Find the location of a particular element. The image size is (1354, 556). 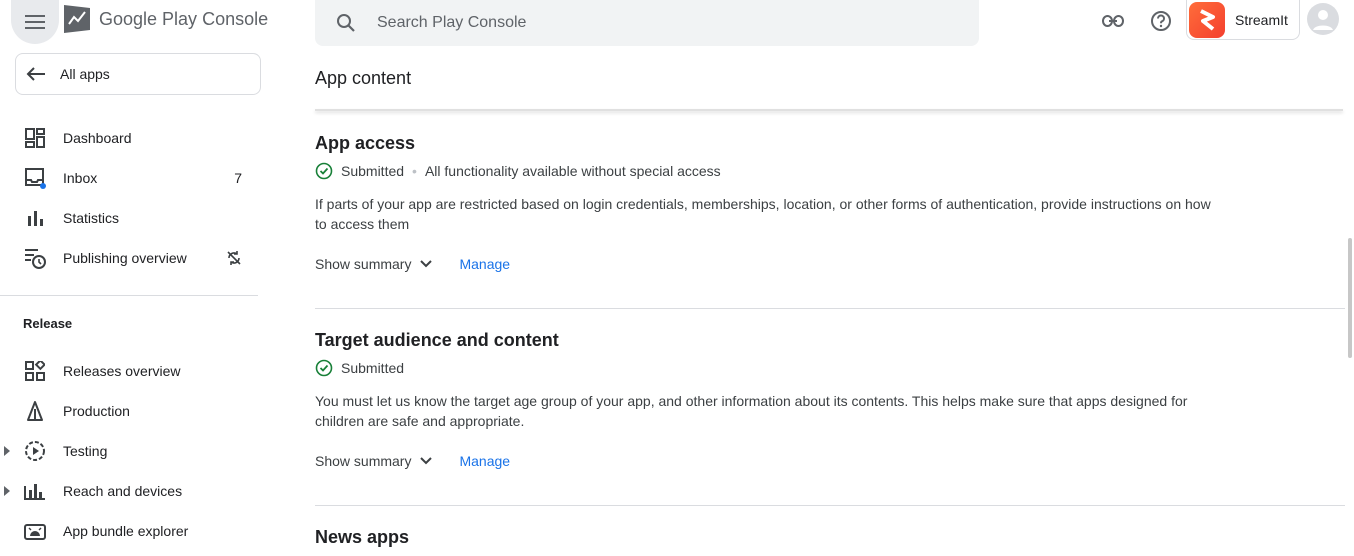

sidebar-item-label: Inbox is located at coordinates (80, 178).